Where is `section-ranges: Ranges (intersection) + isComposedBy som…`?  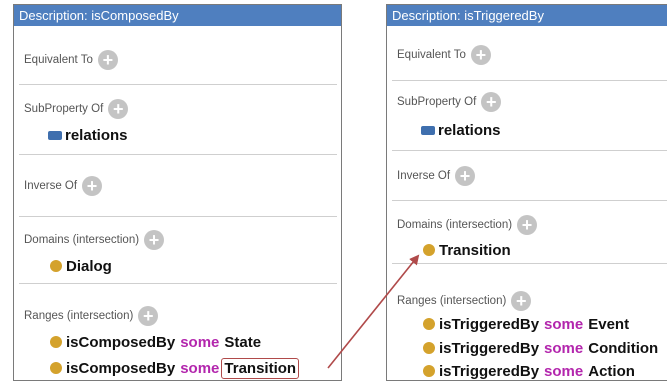
section-ranges: Ranges (intersection) + isComposedBy som… is located at coordinates (178, 332).